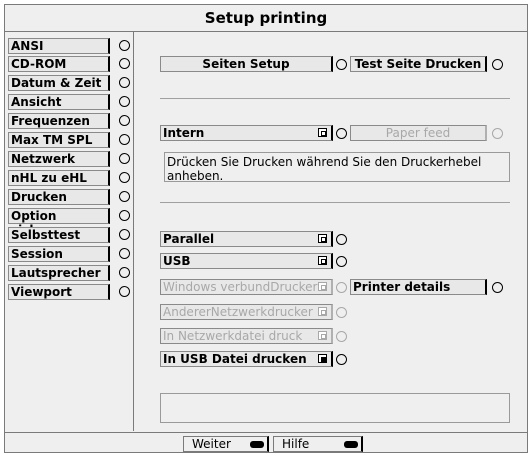 This screenshot has width=531, height=457. I want to click on output-windows-network-printer: Windows verbundDrucker, so click(246, 287).